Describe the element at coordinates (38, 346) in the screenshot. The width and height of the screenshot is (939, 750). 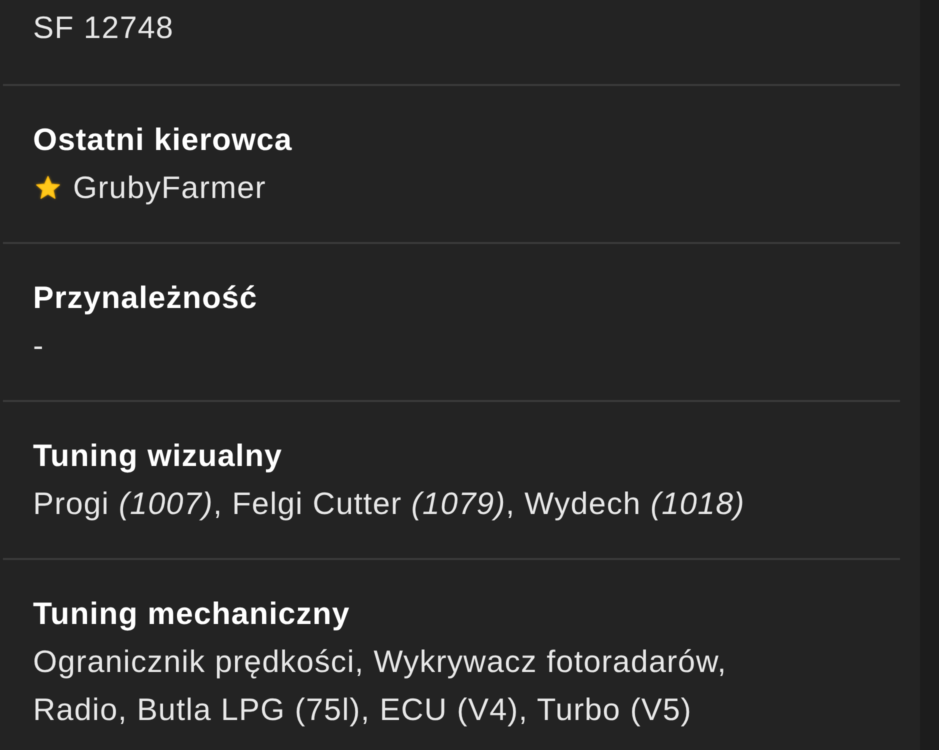
I see `field-value: -` at that location.